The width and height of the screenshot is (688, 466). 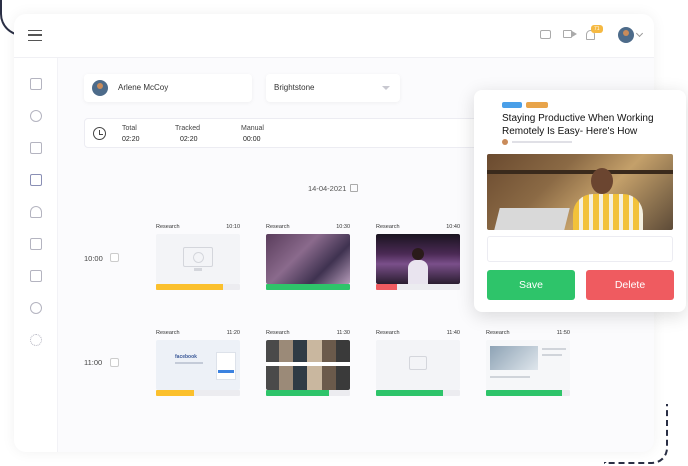 What do you see at coordinates (343, 227) in the screenshot?
I see `card-time: 10:30` at bounding box center [343, 227].